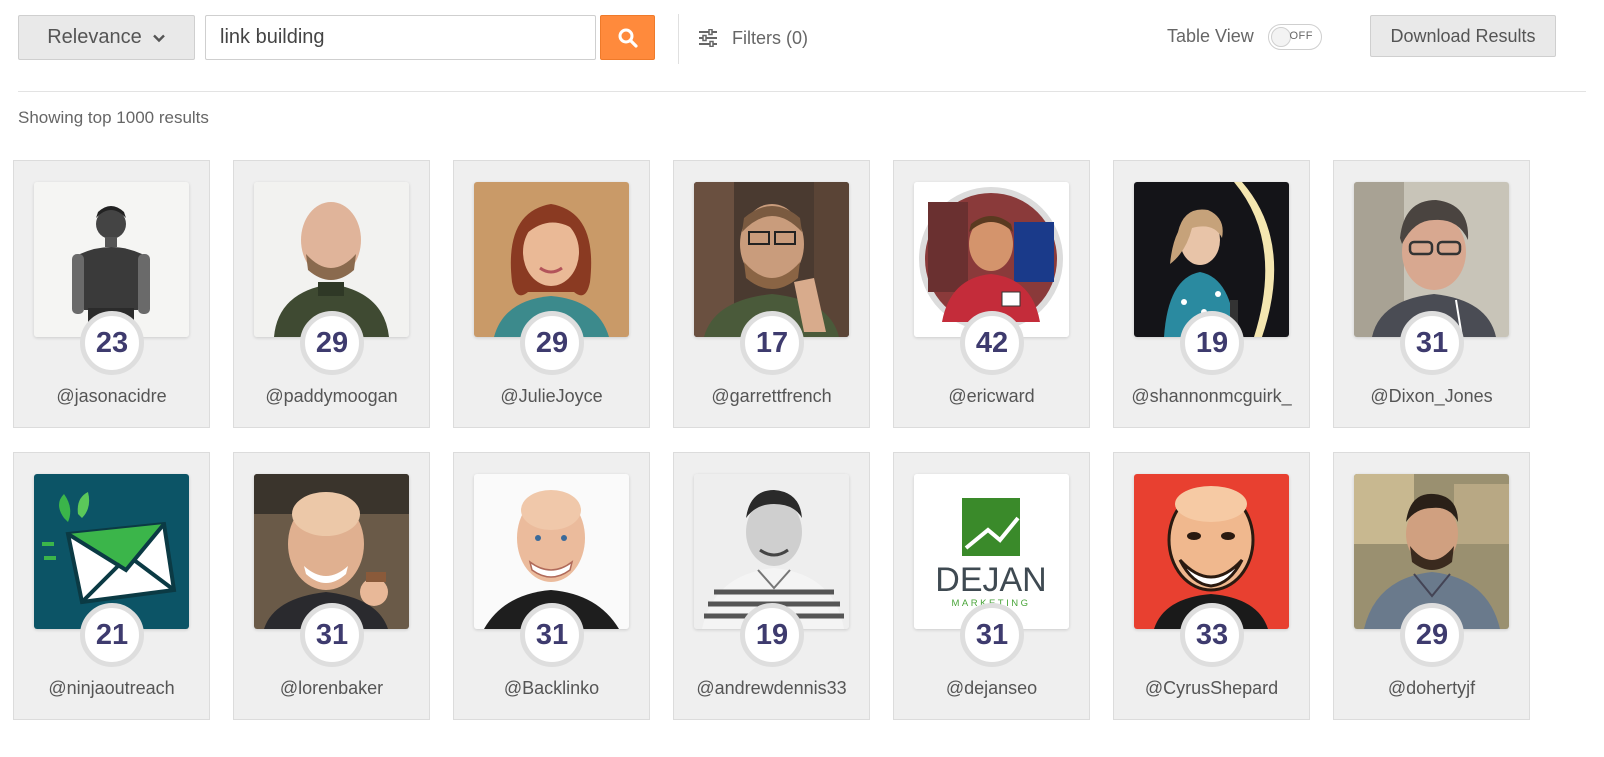 Image resolution: width=1604 pixels, height=757 pixels. What do you see at coordinates (991, 396) in the screenshot?
I see `handle-label: @ericward` at bounding box center [991, 396].